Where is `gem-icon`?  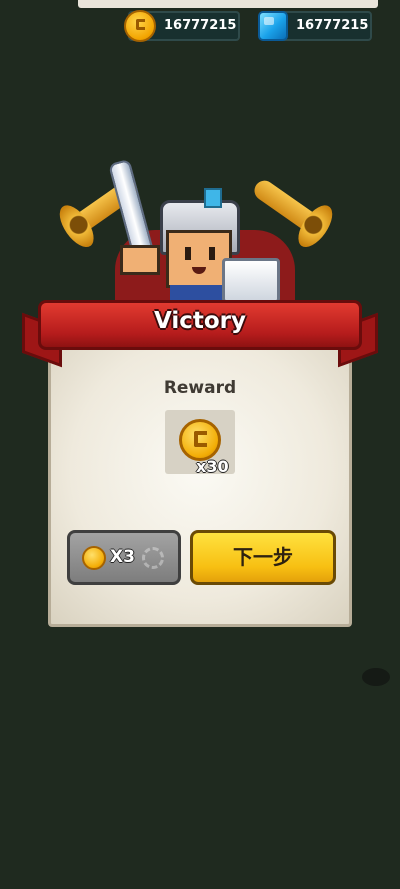 gem-icon is located at coordinates (273, 26).